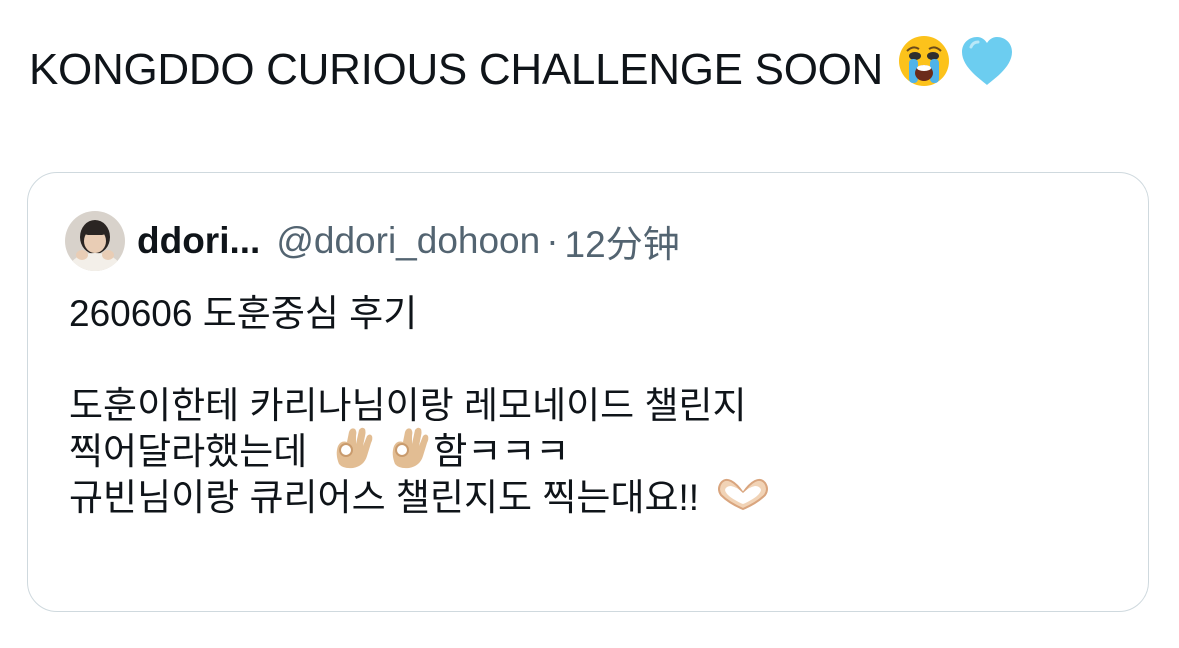 This screenshot has height=648, width=1179. What do you see at coordinates (243, 313) in the screenshot?
I see `tweet-line: 260606 도훈중심 후기` at bounding box center [243, 313].